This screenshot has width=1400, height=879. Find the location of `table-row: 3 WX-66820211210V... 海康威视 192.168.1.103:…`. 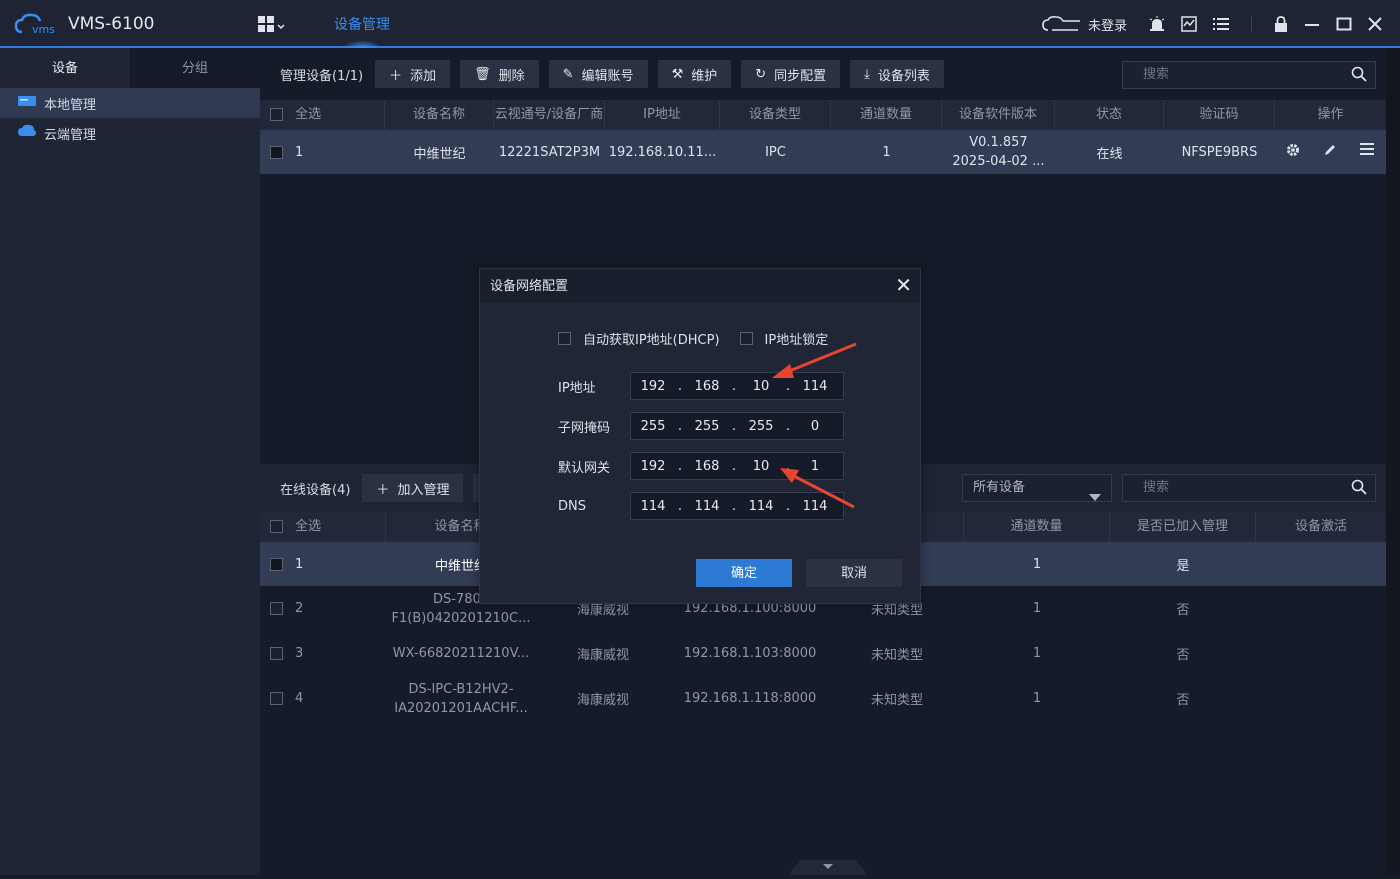

table-row: 3 WX-66820211210V... 海康威视 192.168.1.103:… is located at coordinates (823, 653).